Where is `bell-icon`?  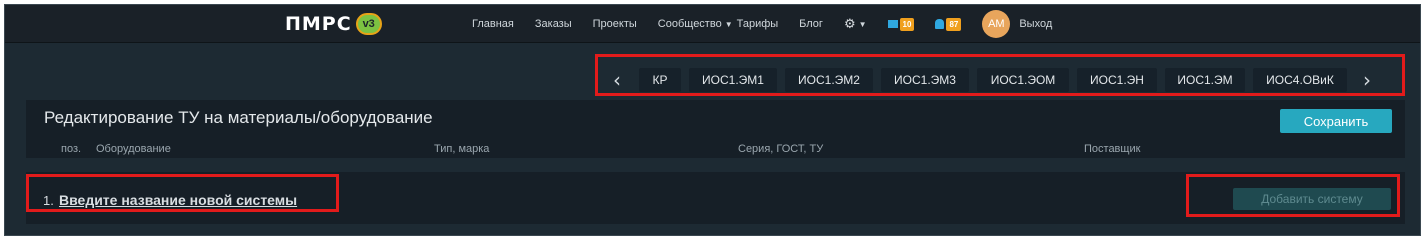 bell-icon is located at coordinates (940, 24).